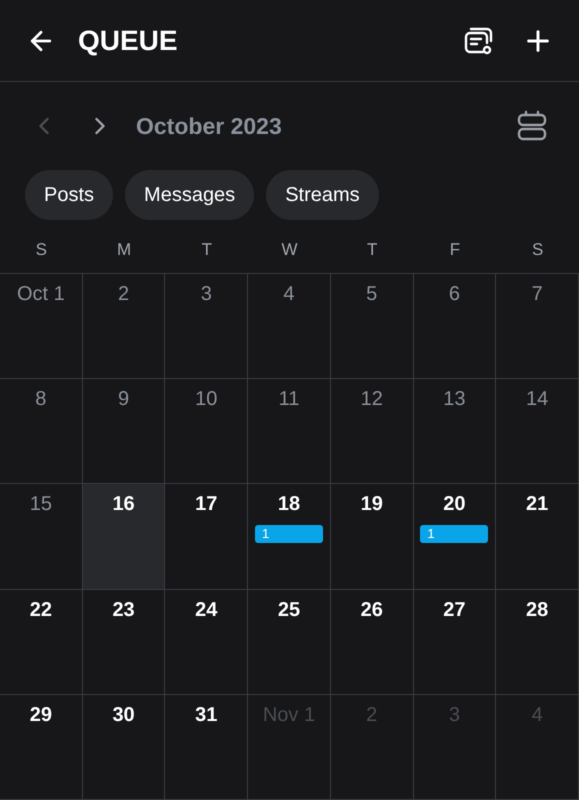  Describe the element at coordinates (41, 505) in the screenshot. I see `day-number: 15` at that location.